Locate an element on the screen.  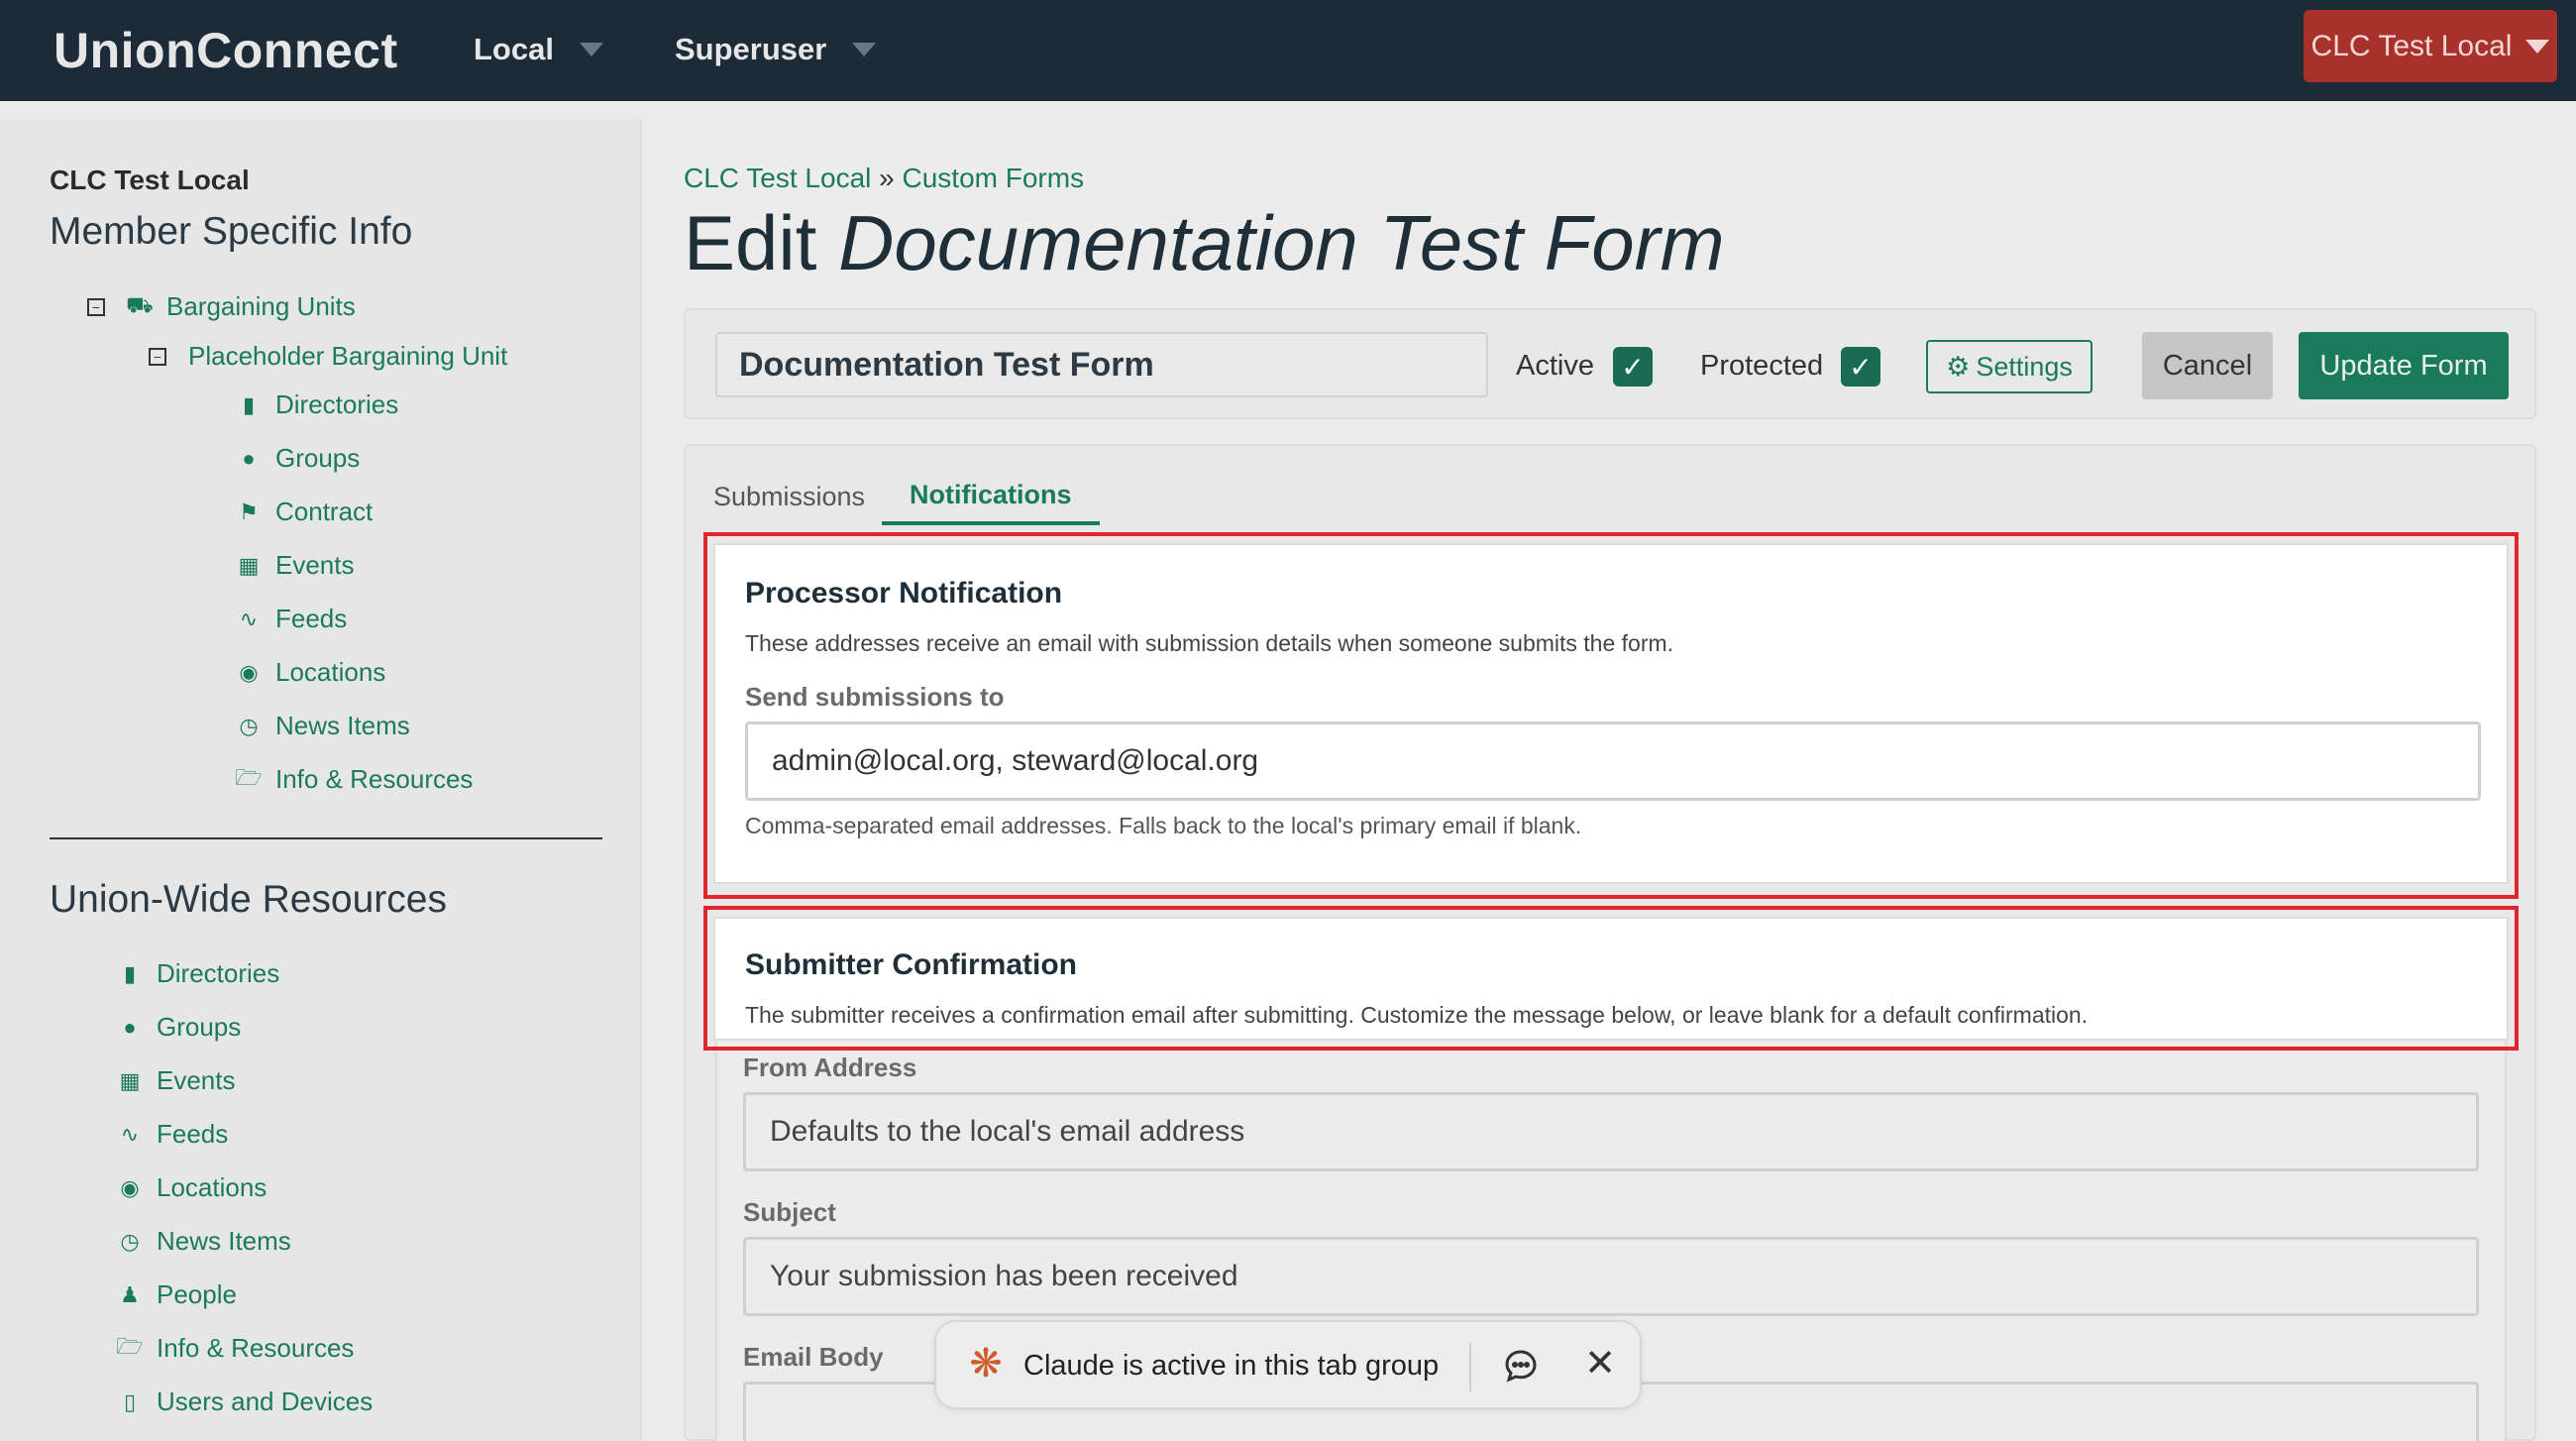
update-form-button: Update Form is located at coordinates (2404, 365).